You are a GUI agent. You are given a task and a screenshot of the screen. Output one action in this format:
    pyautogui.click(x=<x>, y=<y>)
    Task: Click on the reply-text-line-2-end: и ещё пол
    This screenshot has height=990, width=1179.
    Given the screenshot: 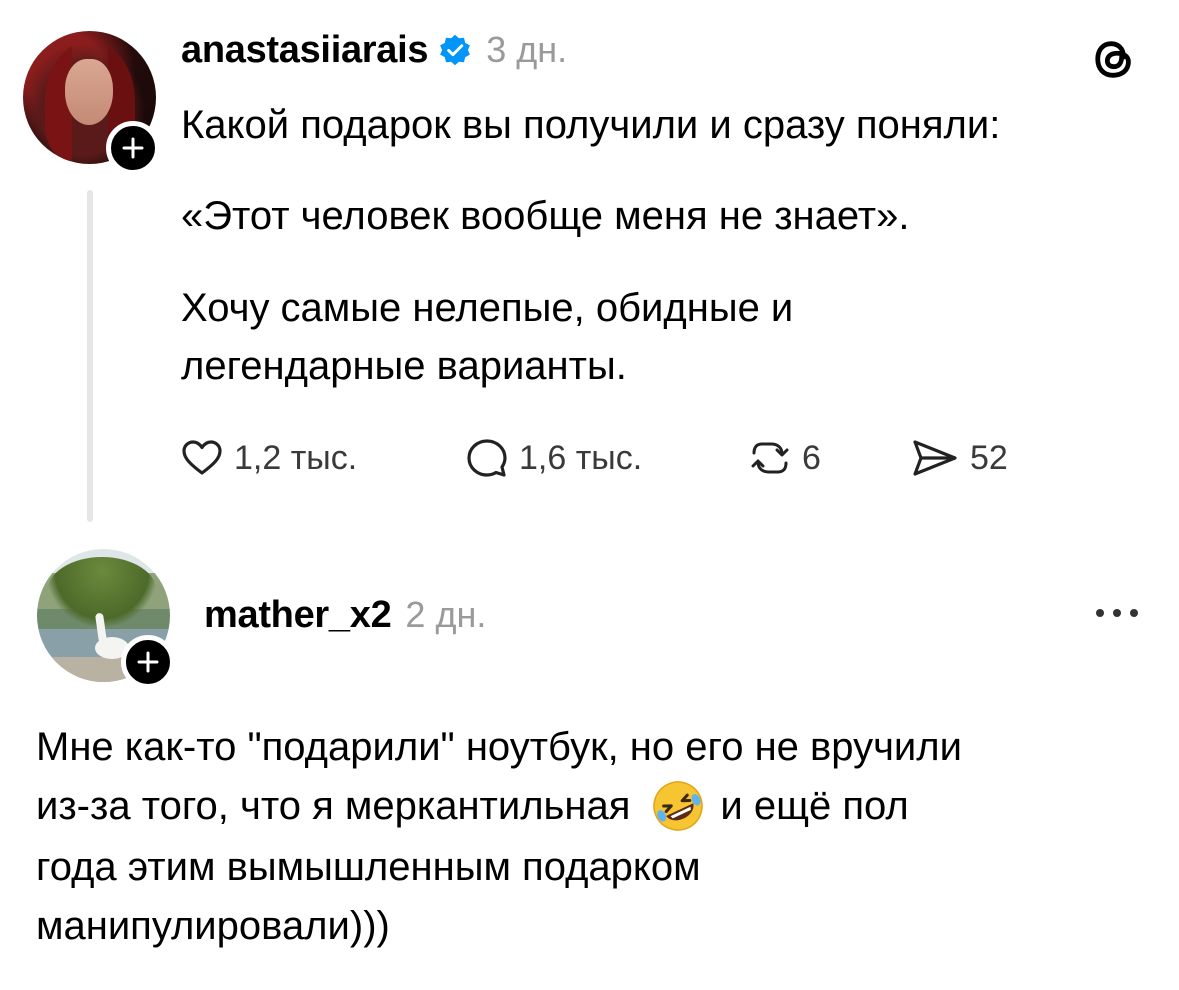 What is the action you would take?
    pyautogui.click(x=814, y=806)
    